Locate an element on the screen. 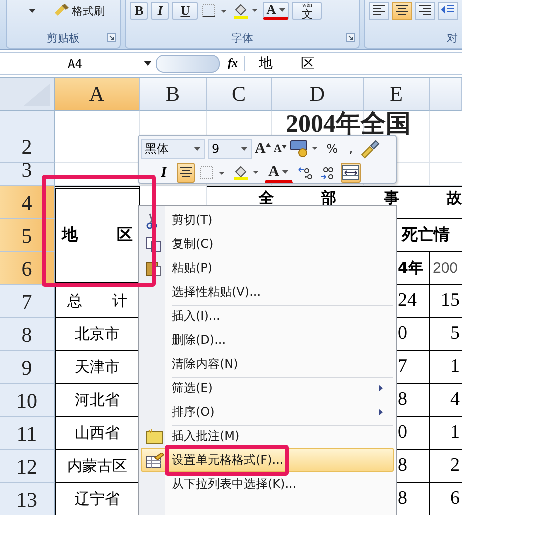  row-header: 3 is located at coordinates (27, 174).